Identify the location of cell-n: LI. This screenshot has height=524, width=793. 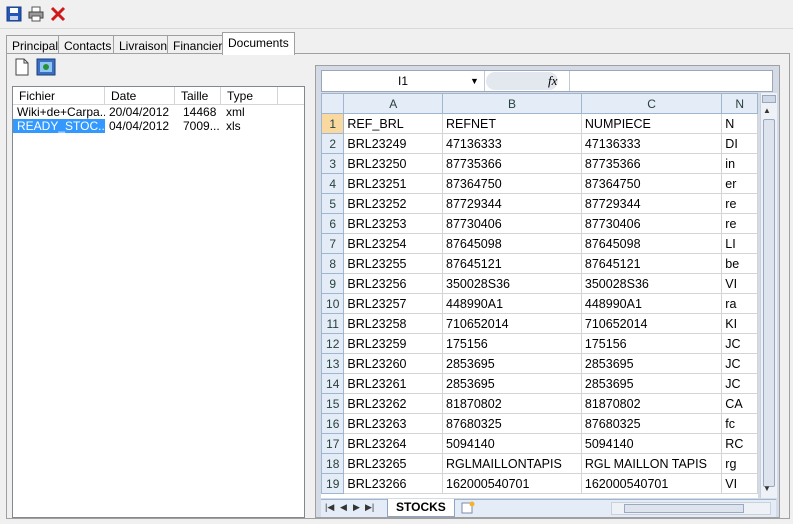
(739, 243).